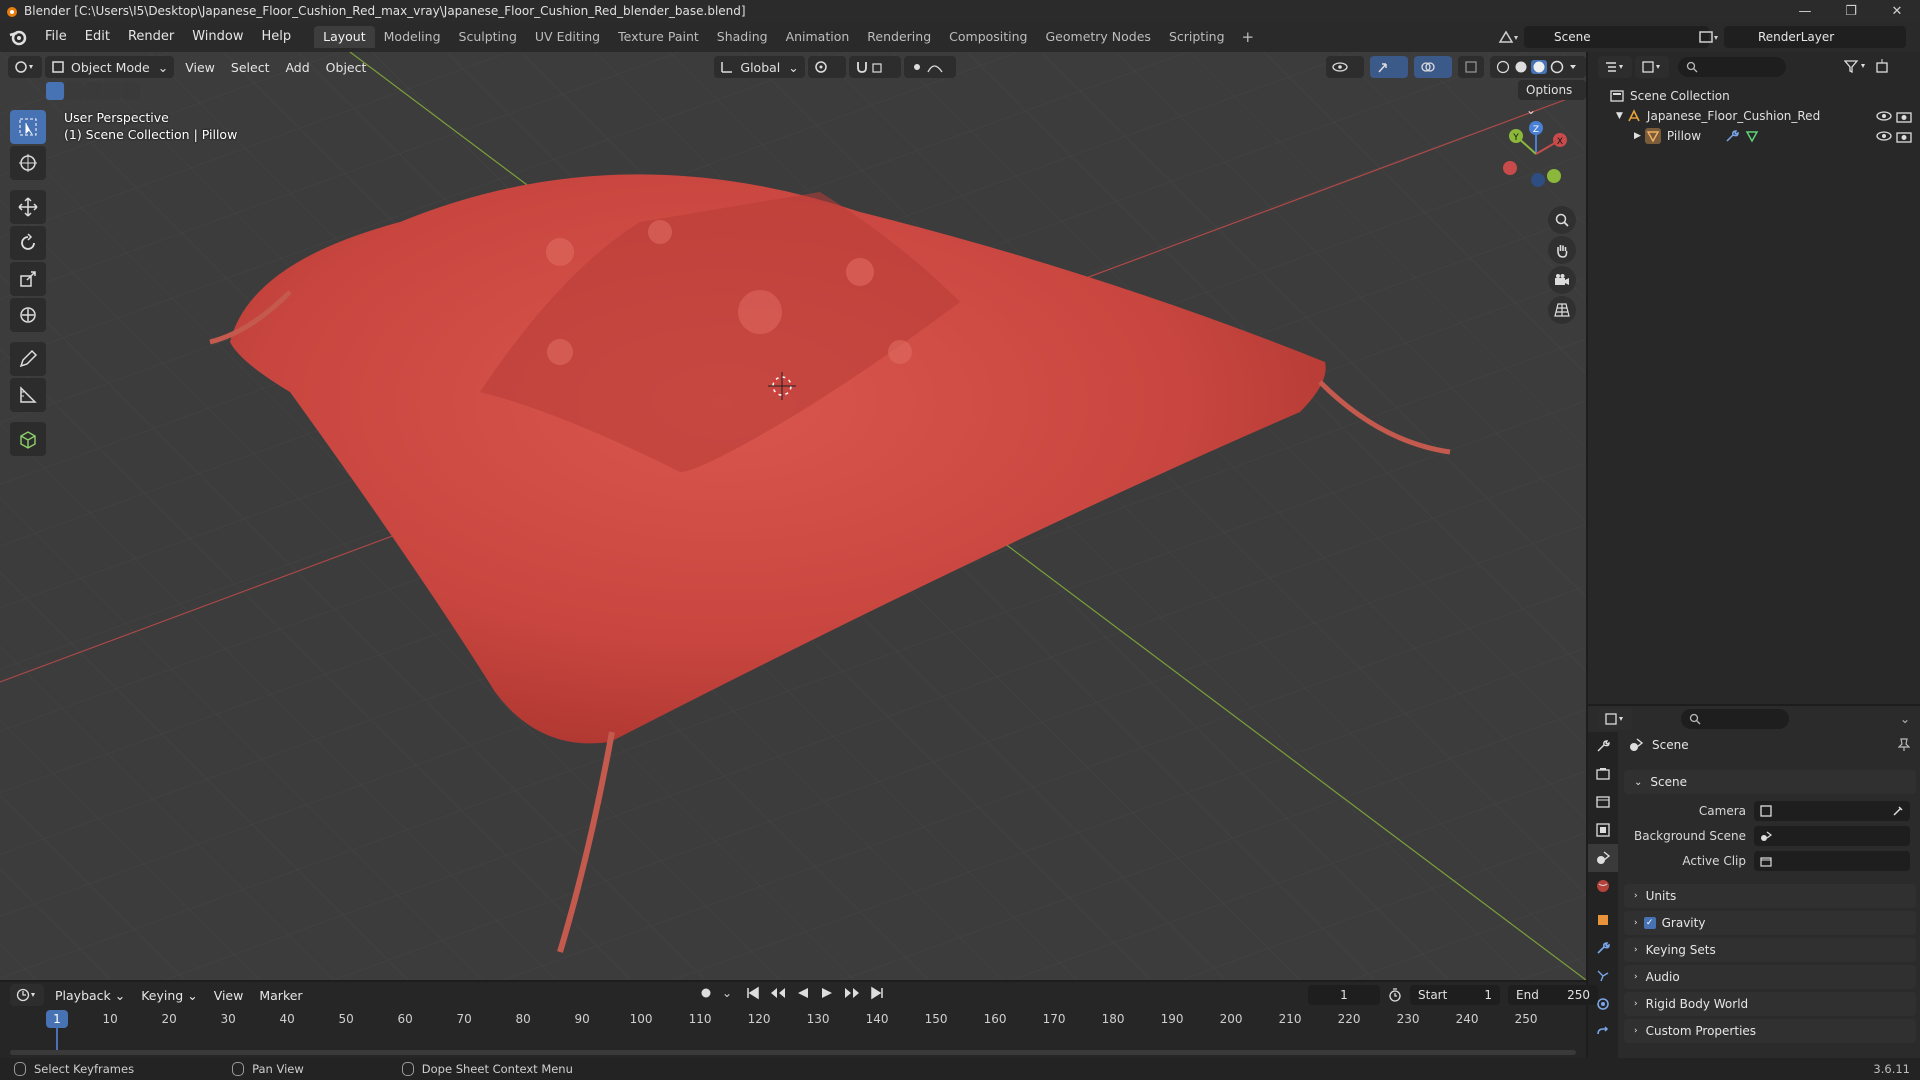 The width and height of the screenshot is (1920, 1080). Describe the element at coordinates (1395, 995) in the screenshot. I see `stopwatch-icon` at that location.